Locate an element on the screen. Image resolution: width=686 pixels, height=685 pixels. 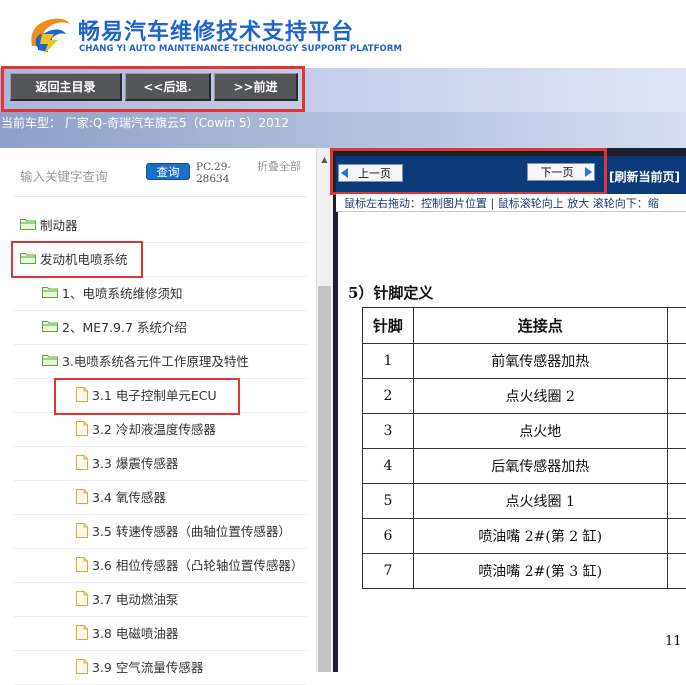
tree-item-label: 3.9 空气流量传感器 is located at coordinates (147, 666).